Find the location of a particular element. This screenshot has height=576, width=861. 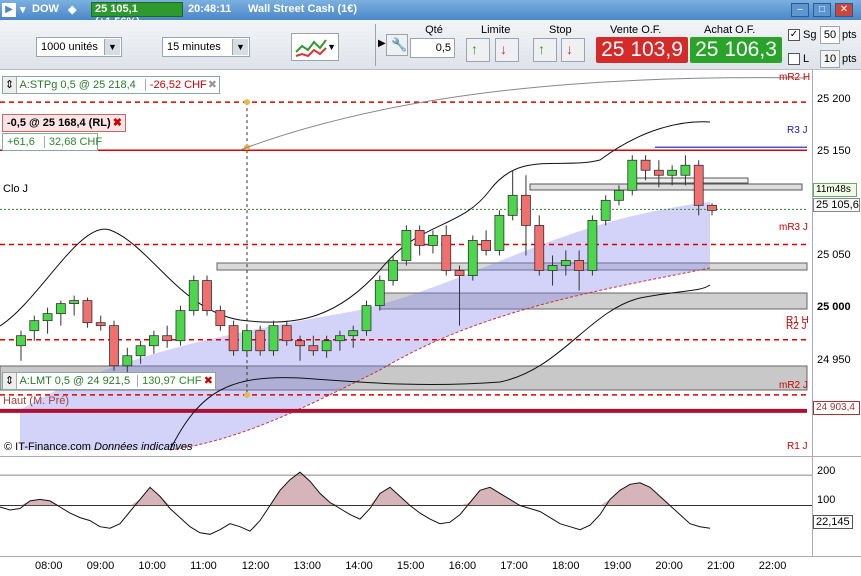

buy-stop-button: ↑ is located at coordinates (545, 50).